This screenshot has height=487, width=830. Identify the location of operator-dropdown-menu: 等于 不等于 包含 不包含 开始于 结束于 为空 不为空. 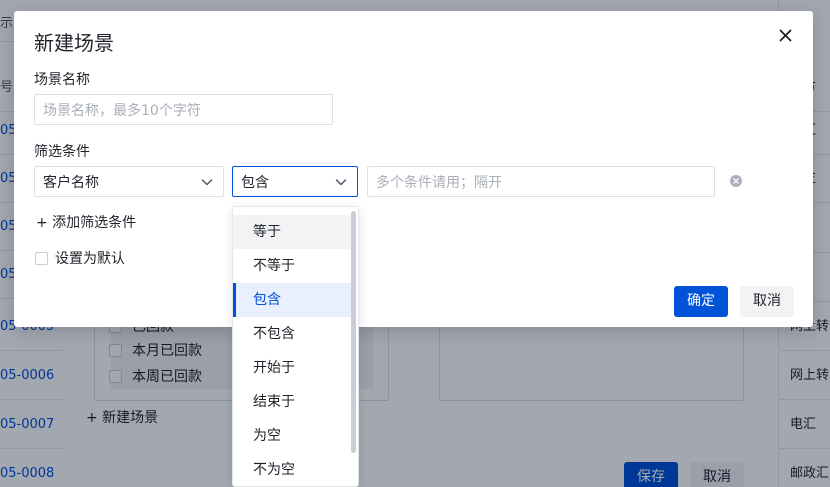
(295, 346).